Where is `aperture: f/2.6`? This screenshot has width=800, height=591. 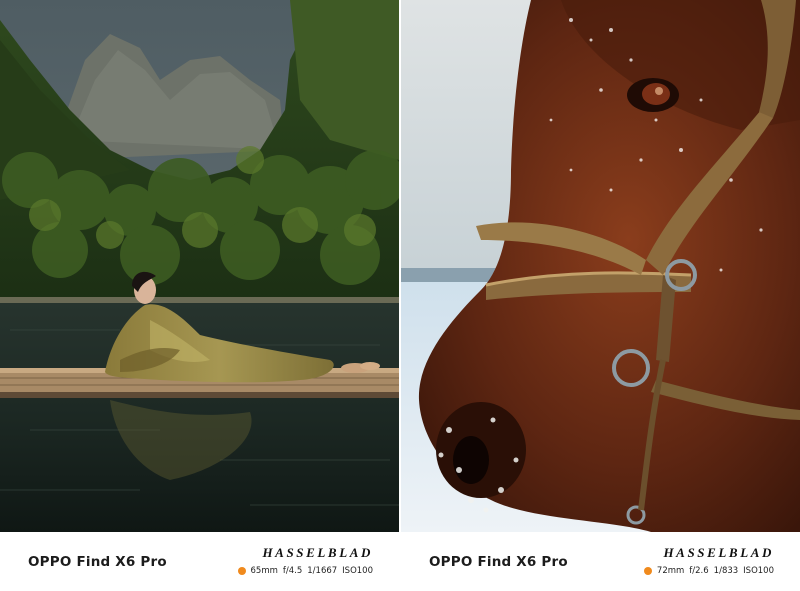 aperture: f/2.6 is located at coordinates (699, 571).